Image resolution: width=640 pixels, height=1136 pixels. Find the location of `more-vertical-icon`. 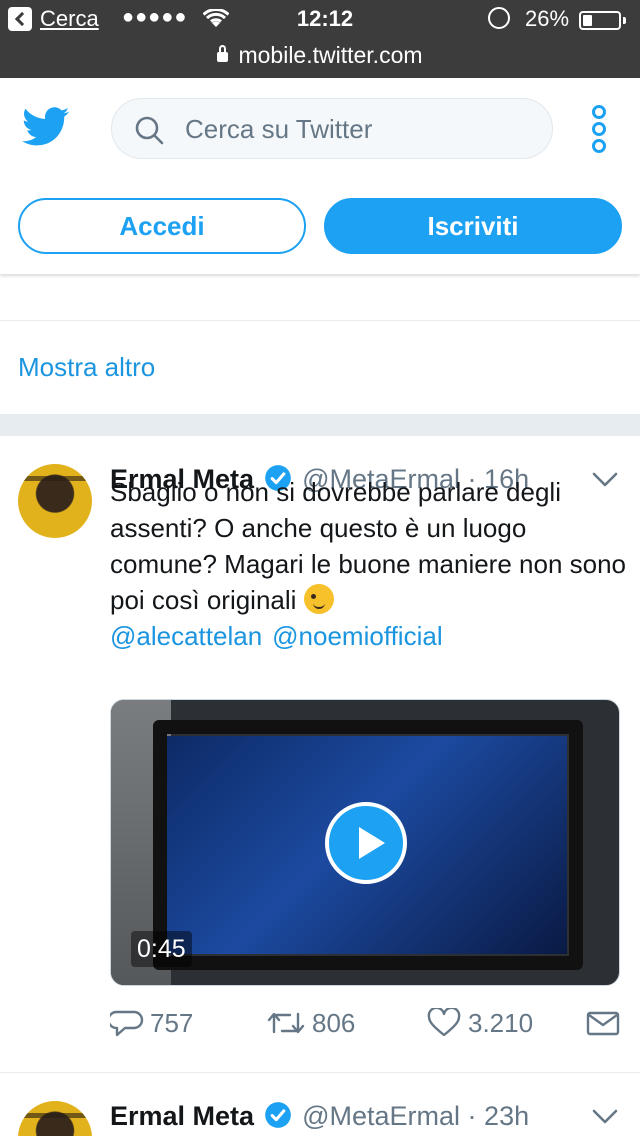

more-vertical-icon is located at coordinates (599, 129).